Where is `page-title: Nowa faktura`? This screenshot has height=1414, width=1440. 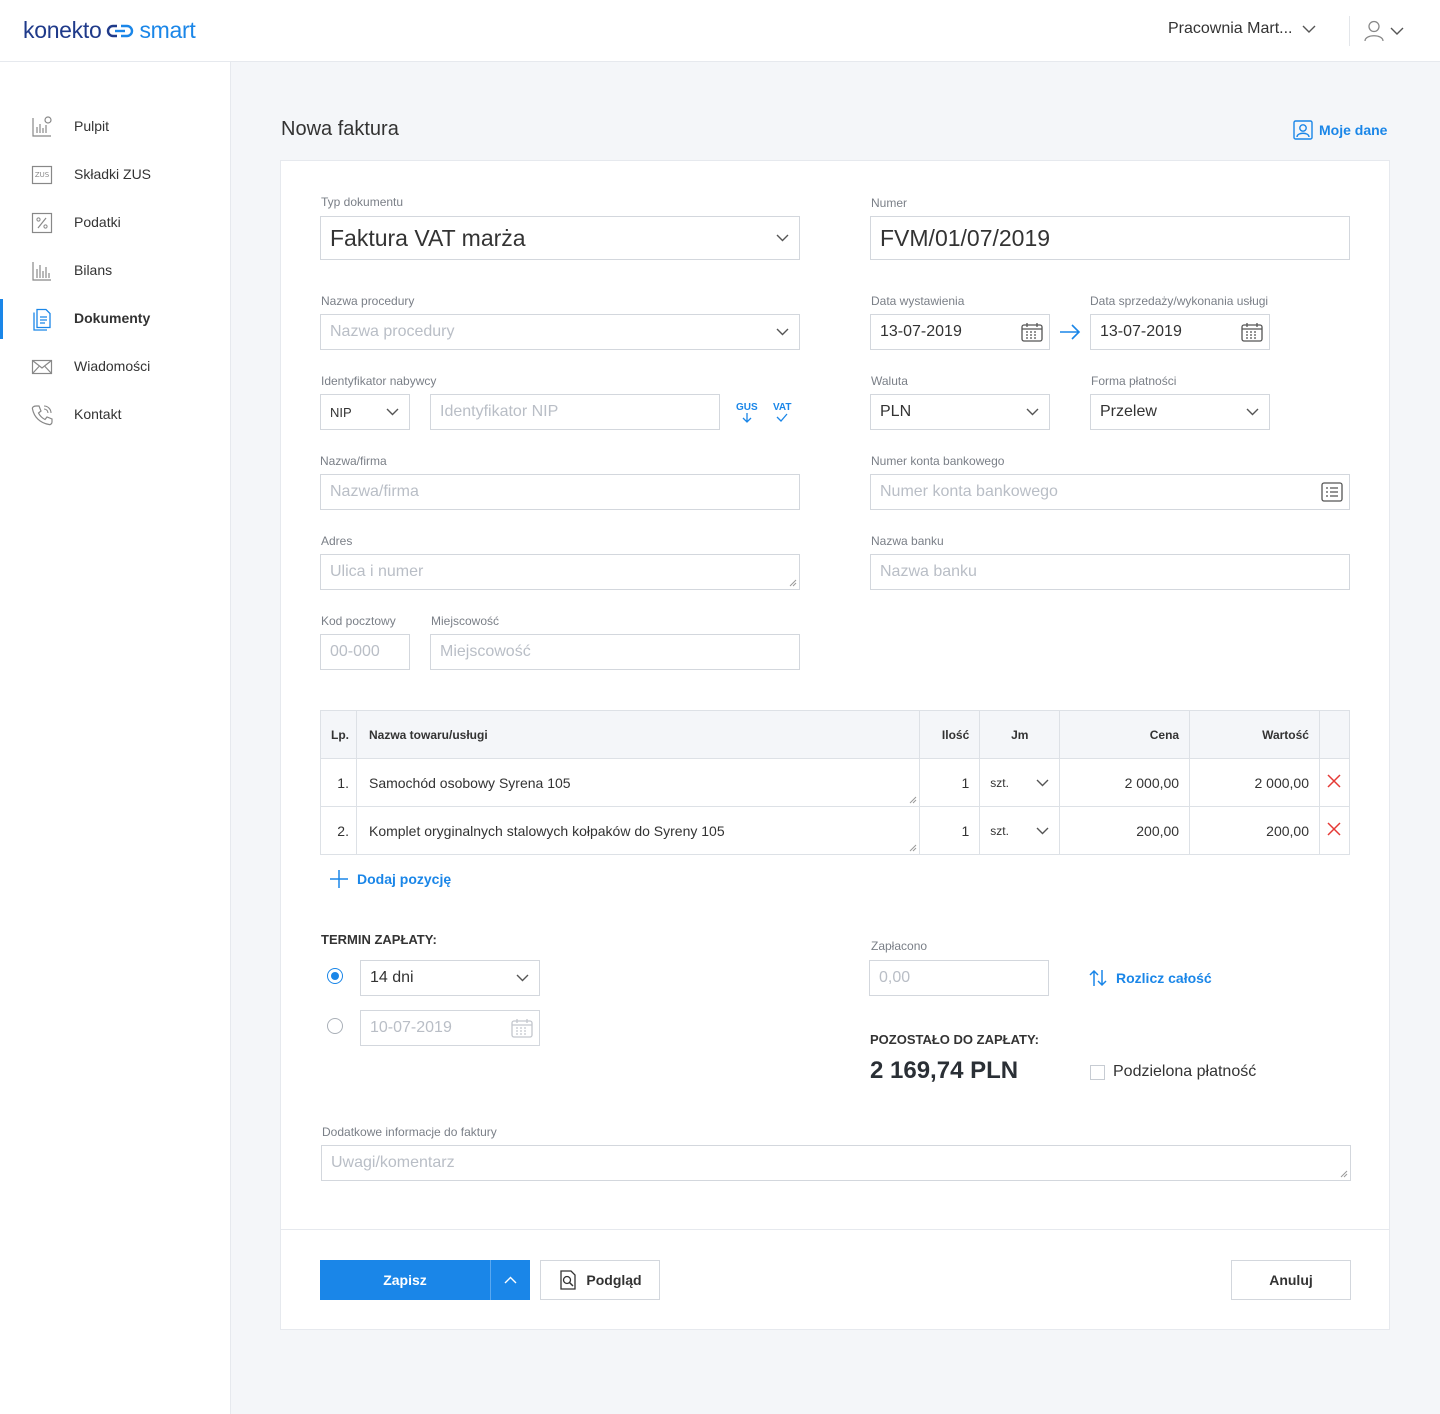 page-title: Nowa faktura is located at coordinates (340, 129).